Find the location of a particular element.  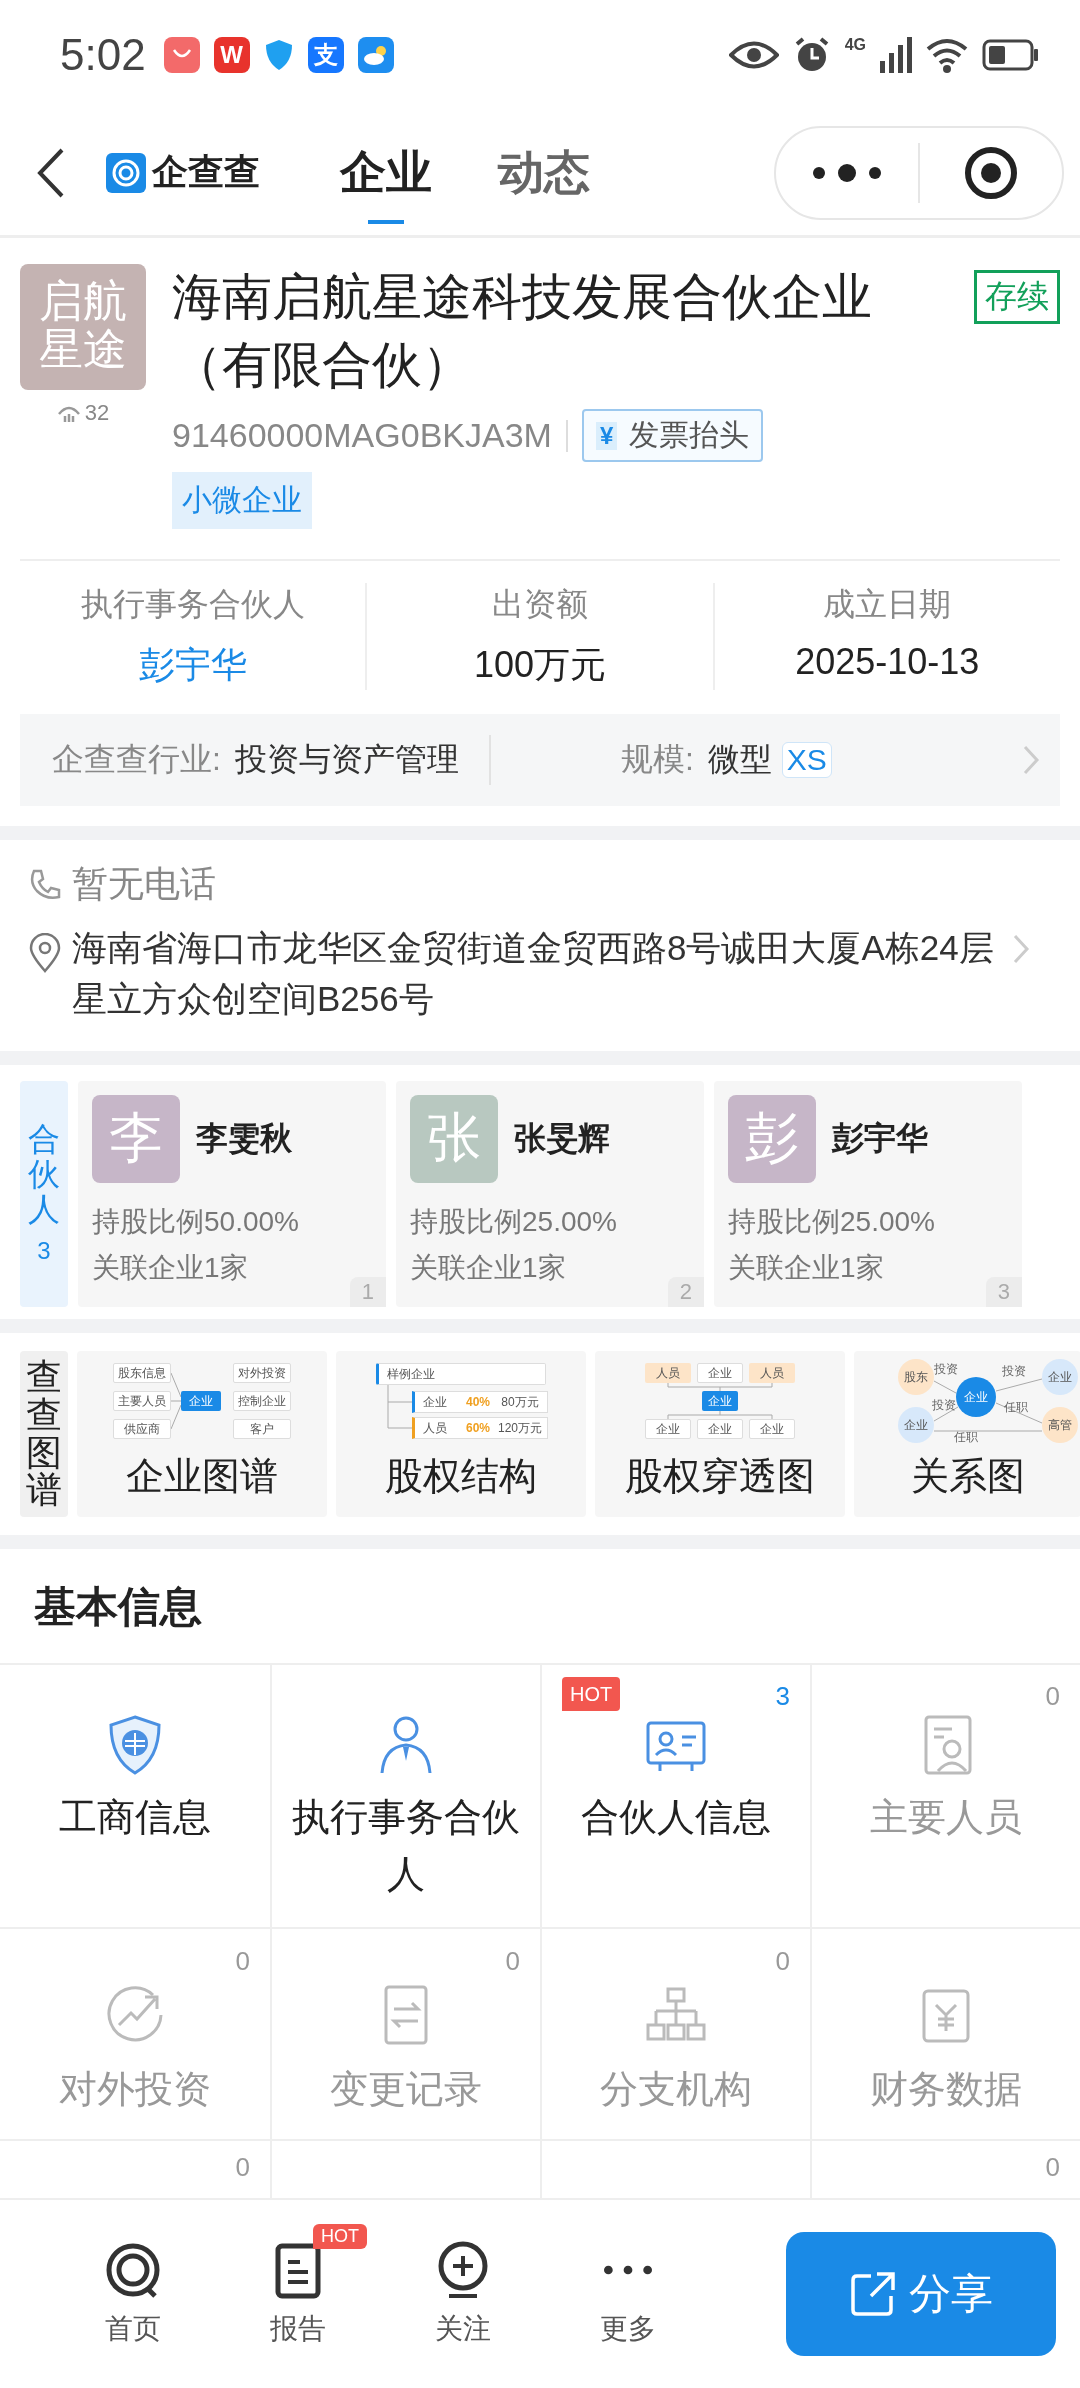

scale-value: 微型 is located at coordinates (739, 759).